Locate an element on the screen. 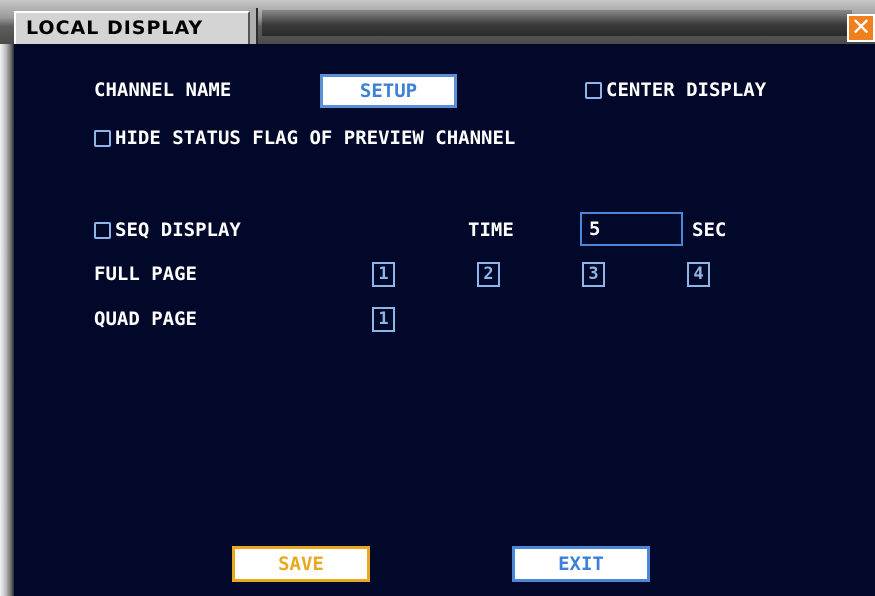 The image size is (875, 596). full-page-4-button: 4 is located at coordinates (698, 274).